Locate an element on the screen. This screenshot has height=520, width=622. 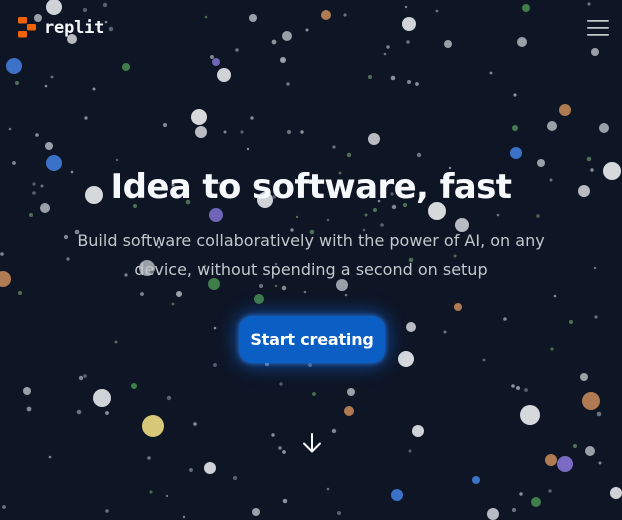
start-creating-button: Start creating is located at coordinates (312, 339).